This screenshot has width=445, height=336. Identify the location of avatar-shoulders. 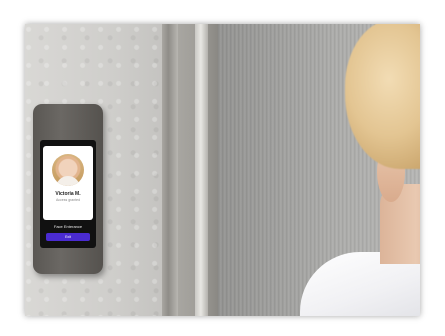
(68, 181).